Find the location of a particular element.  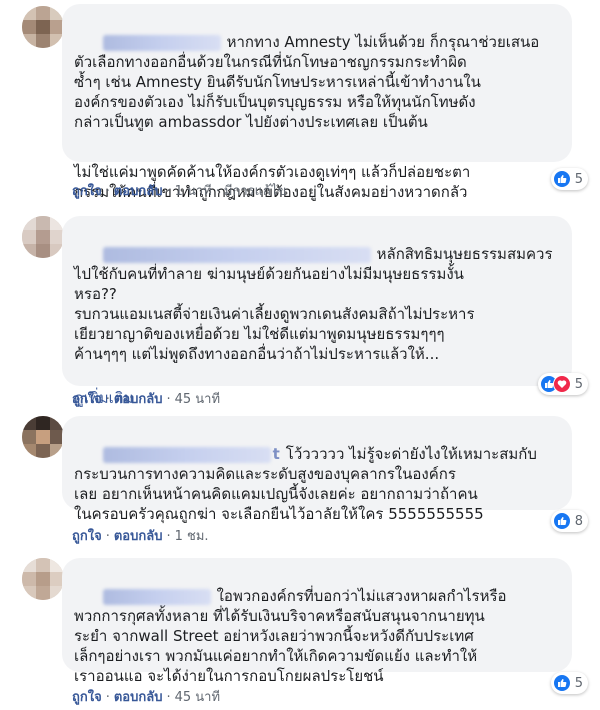

reaction-count: 8 is located at coordinates (578, 521).